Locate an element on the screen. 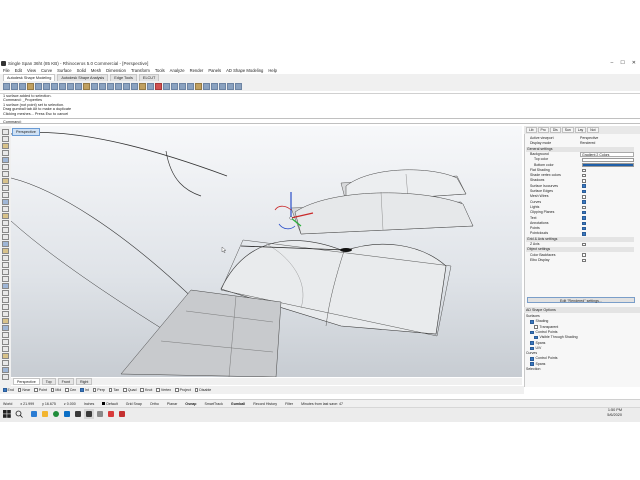  osnap-int: Int is located at coordinates (84, 390).